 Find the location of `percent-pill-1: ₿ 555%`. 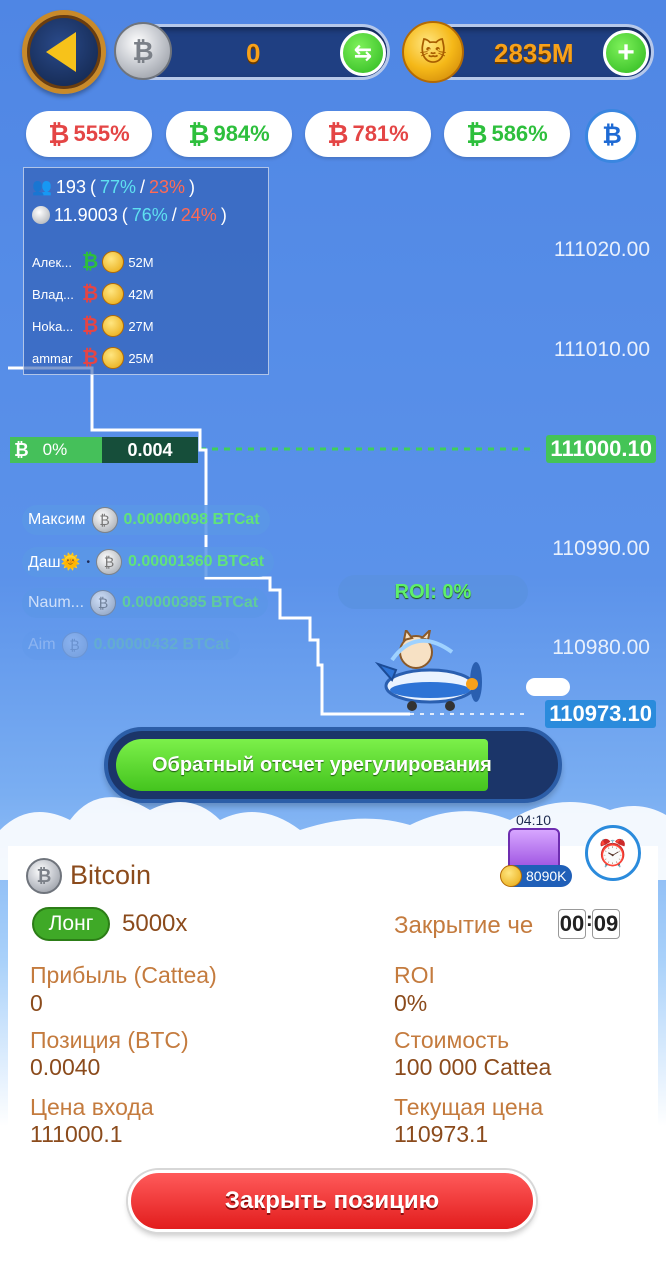

percent-pill-1: ₿ 555% is located at coordinates (89, 134).